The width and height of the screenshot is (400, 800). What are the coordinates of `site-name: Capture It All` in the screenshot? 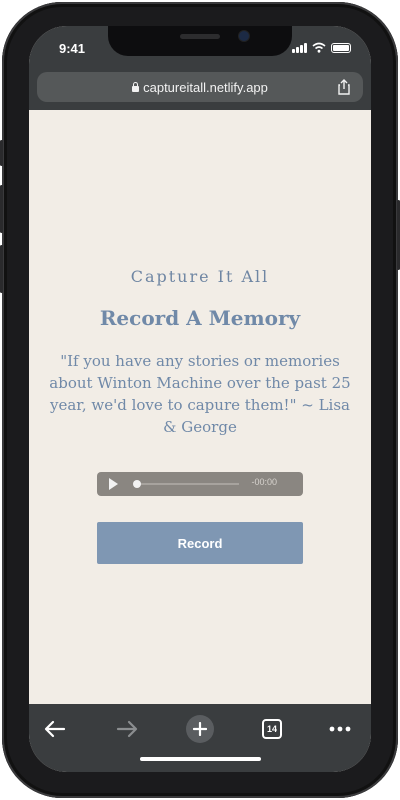 It's located at (200, 276).